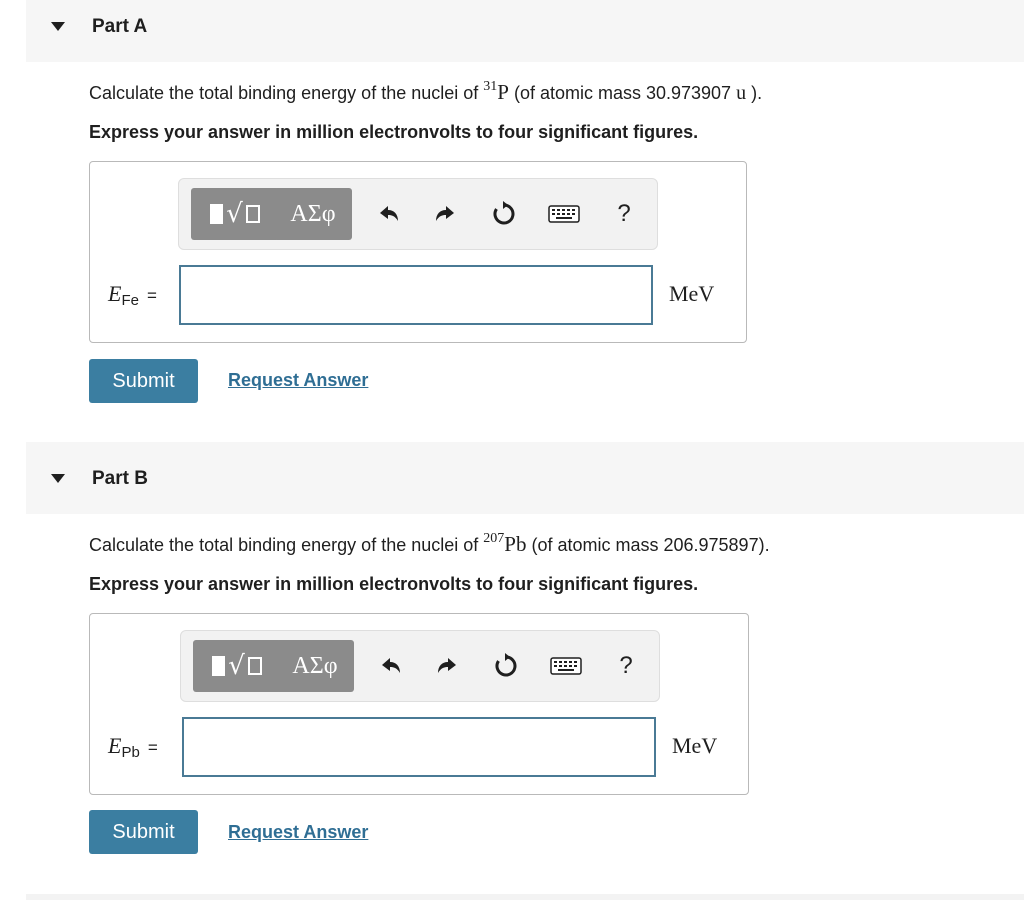 The image size is (1024, 900). I want to click on mass-unit: u, so click(741, 93).